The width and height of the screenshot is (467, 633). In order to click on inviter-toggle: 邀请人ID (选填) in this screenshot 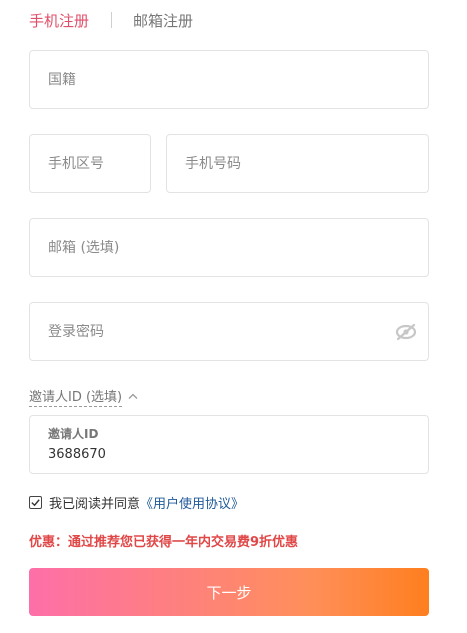, I will do `click(83, 396)`.